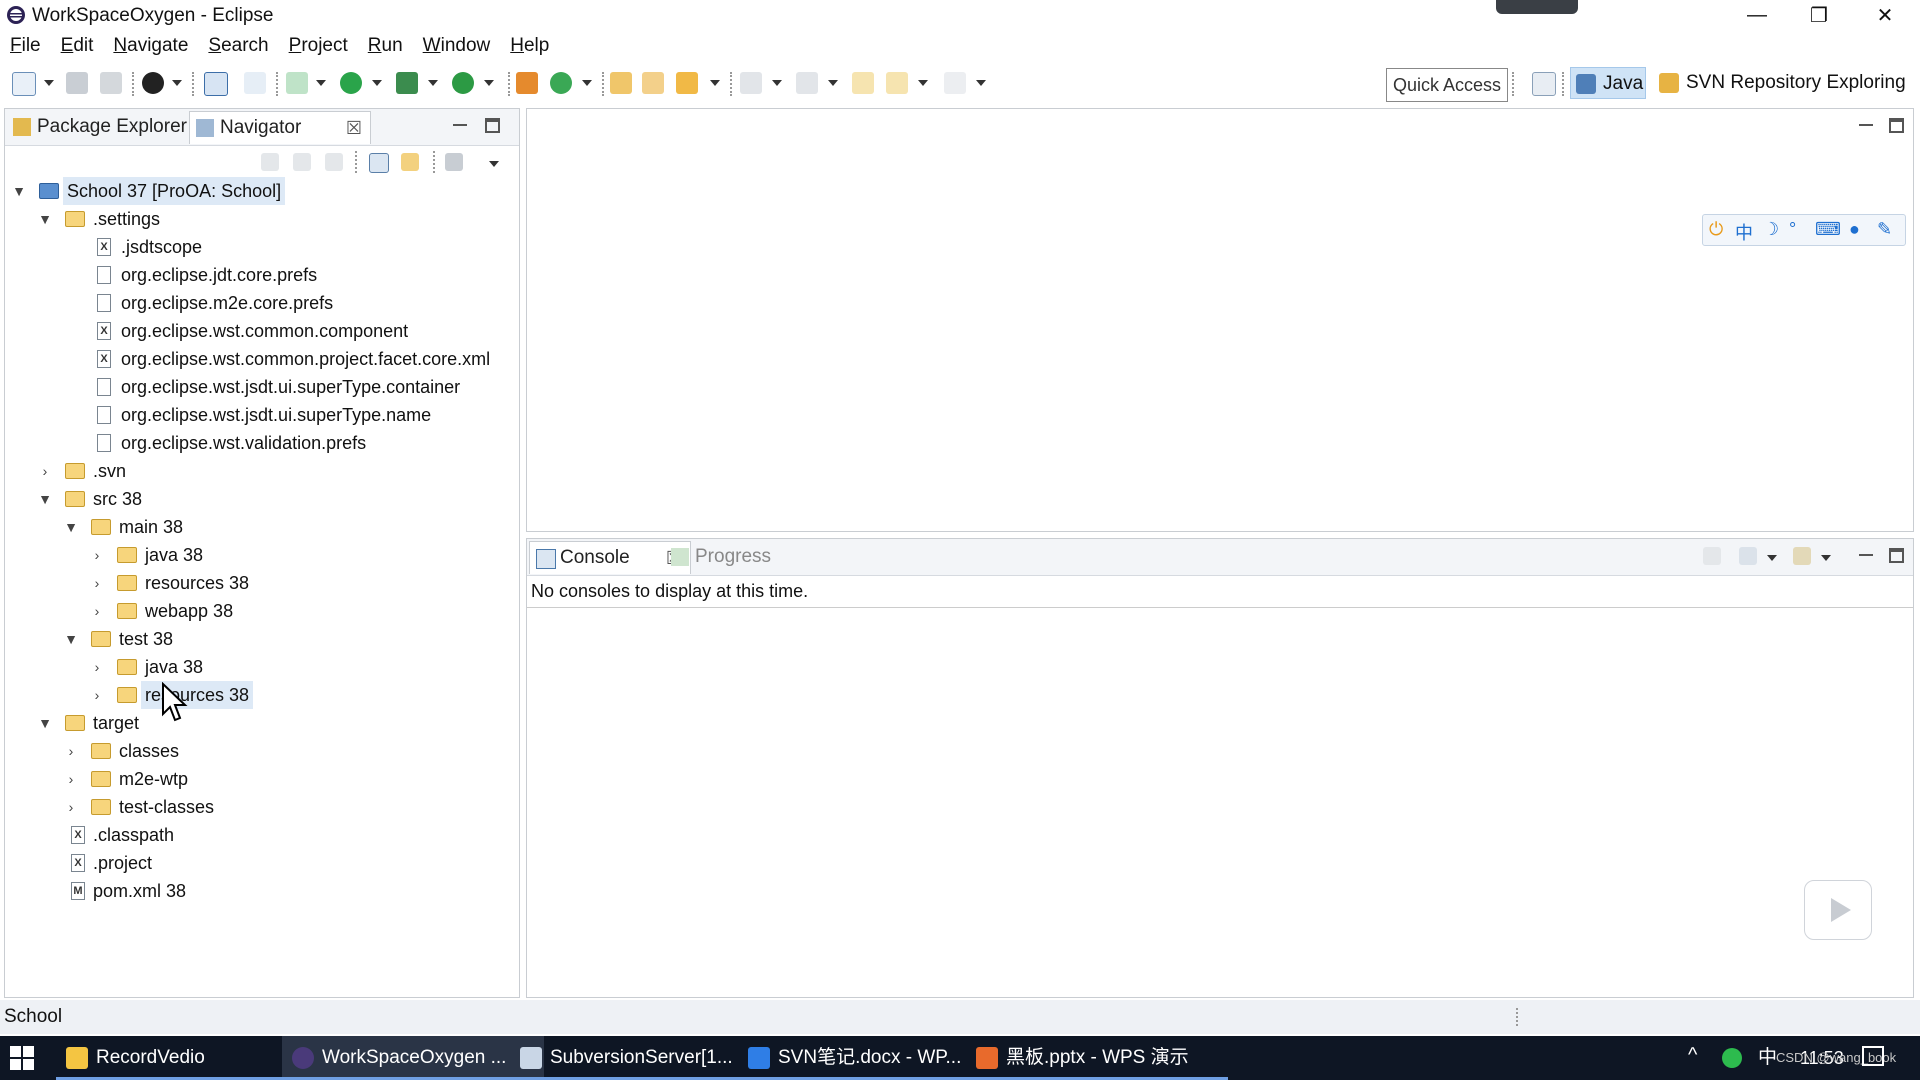 The width and height of the screenshot is (1920, 1080). What do you see at coordinates (923, 83) in the screenshot?
I see `back-dropdown-icon` at bounding box center [923, 83].